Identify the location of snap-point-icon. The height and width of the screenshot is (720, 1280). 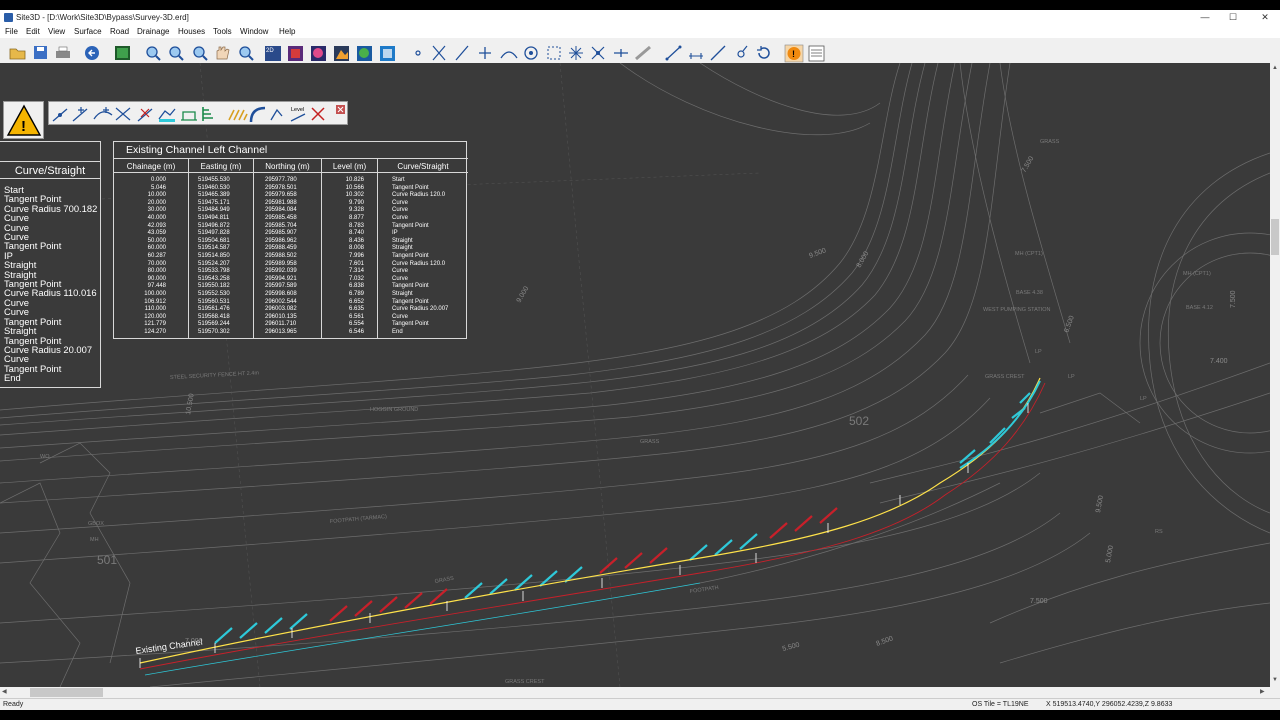
(418, 53).